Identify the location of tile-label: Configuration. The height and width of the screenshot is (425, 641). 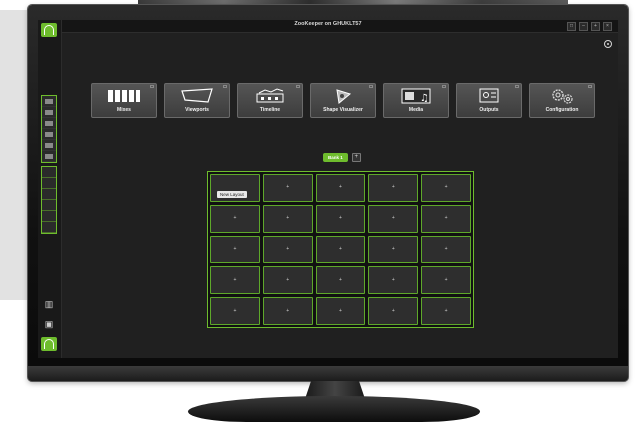
(562, 110).